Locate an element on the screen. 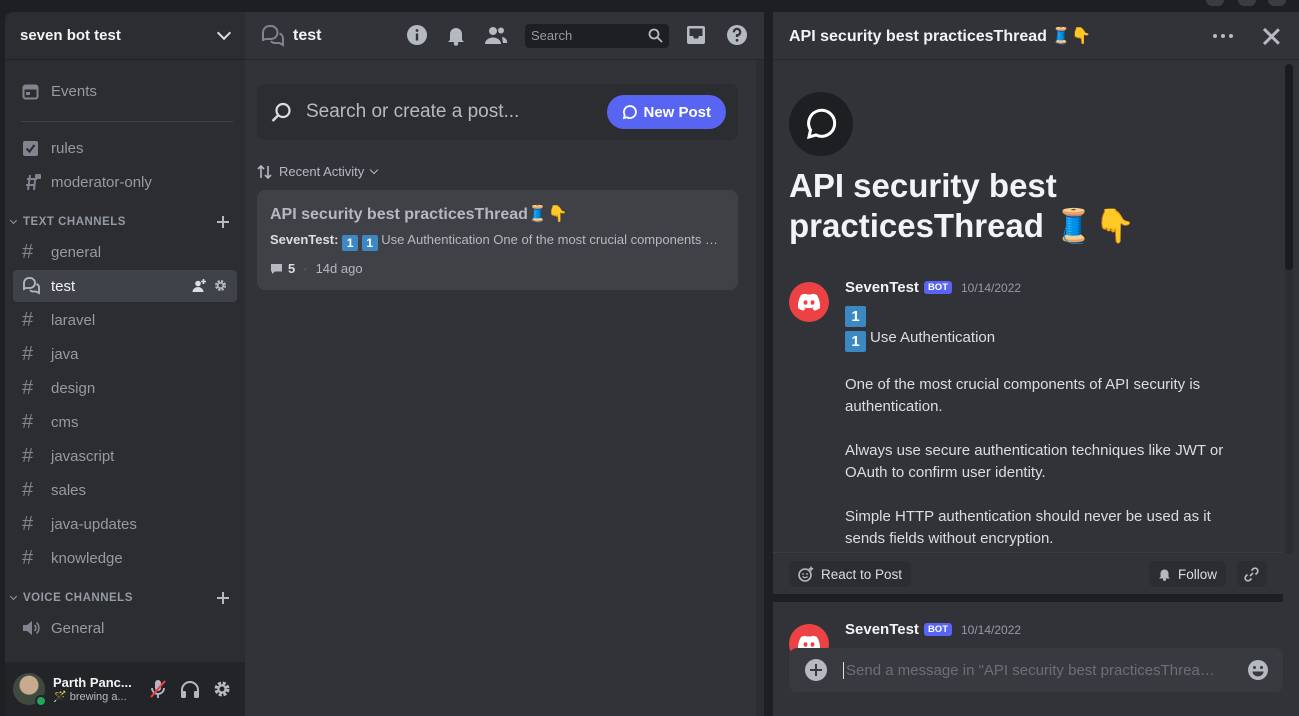 The image size is (1299, 716). add-attachment-icon is located at coordinates (816, 670).